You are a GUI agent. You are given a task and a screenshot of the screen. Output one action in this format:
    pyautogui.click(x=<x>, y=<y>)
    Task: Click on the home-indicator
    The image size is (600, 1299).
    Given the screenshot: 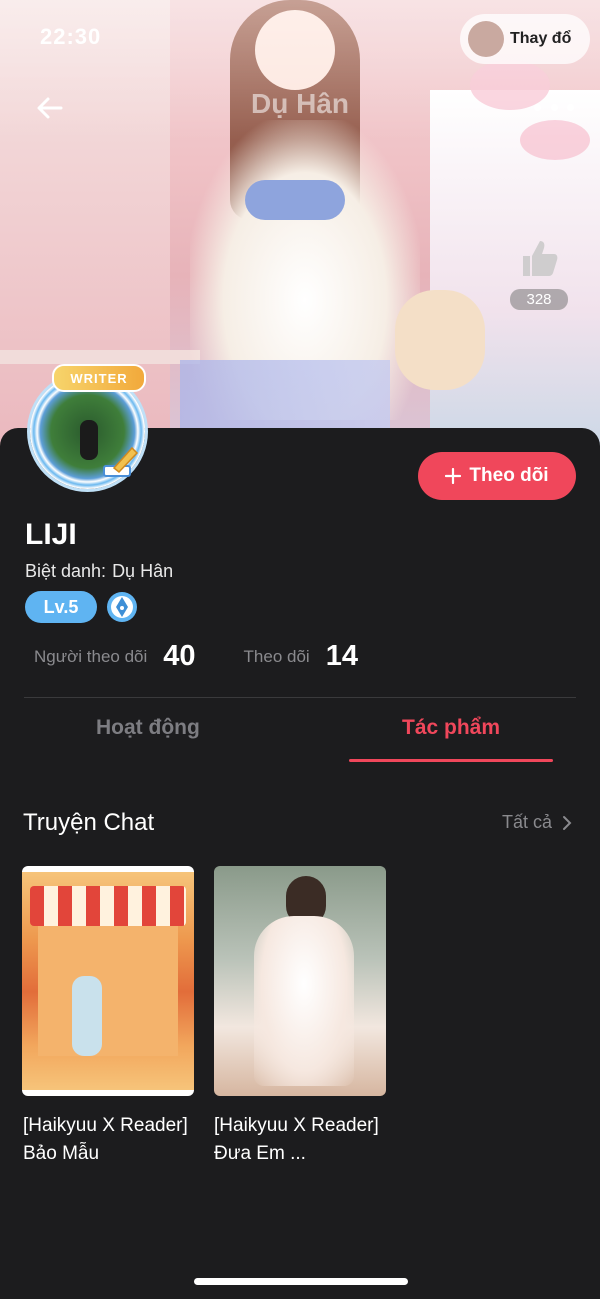 What is the action you would take?
    pyautogui.click(x=301, y=1281)
    